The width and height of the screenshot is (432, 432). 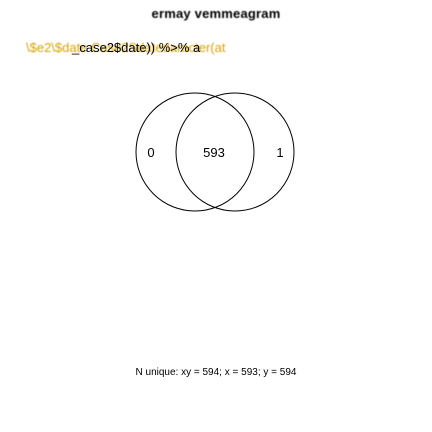 What do you see at coordinates (279, 152) in the screenshot?
I see `count-y-only: 1` at bounding box center [279, 152].